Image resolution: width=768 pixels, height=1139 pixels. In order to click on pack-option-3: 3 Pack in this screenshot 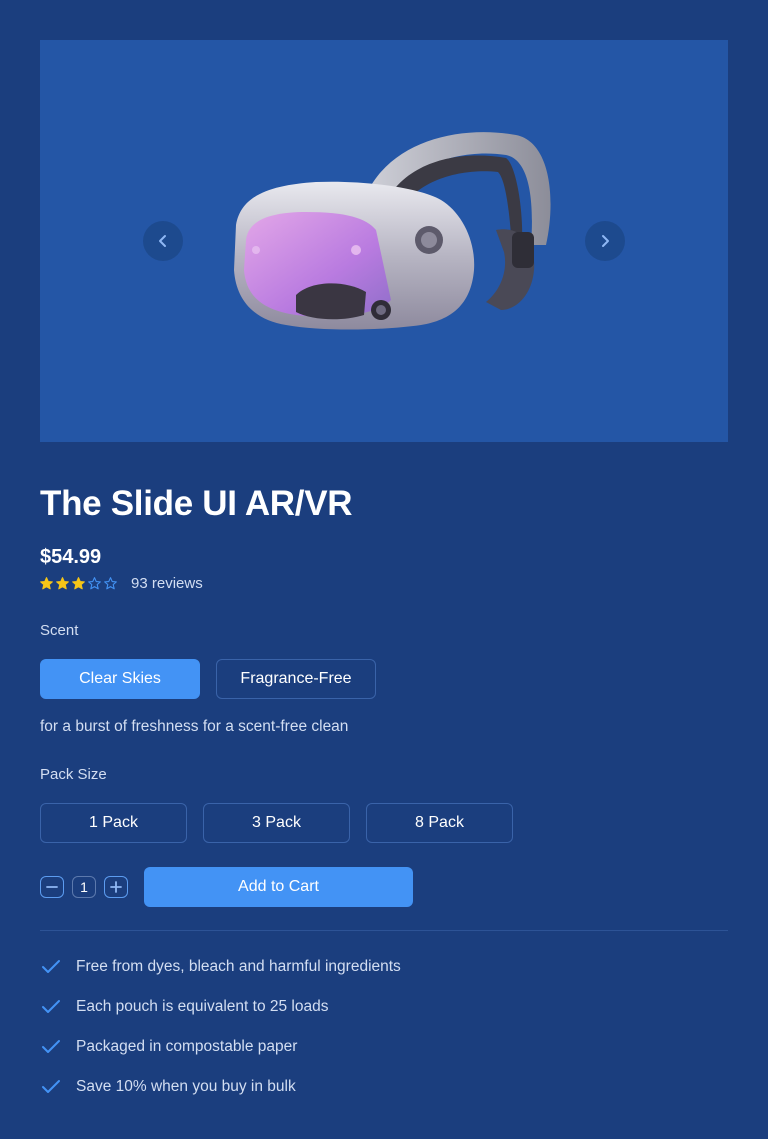, I will do `click(276, 823)`.